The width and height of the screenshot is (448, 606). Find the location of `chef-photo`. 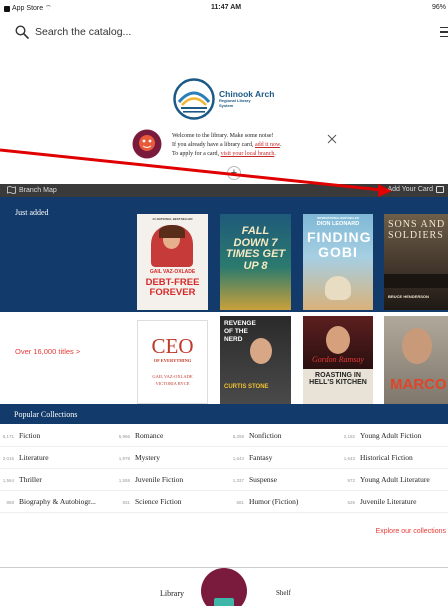

chef-photo is located at coordinates (261, 351).